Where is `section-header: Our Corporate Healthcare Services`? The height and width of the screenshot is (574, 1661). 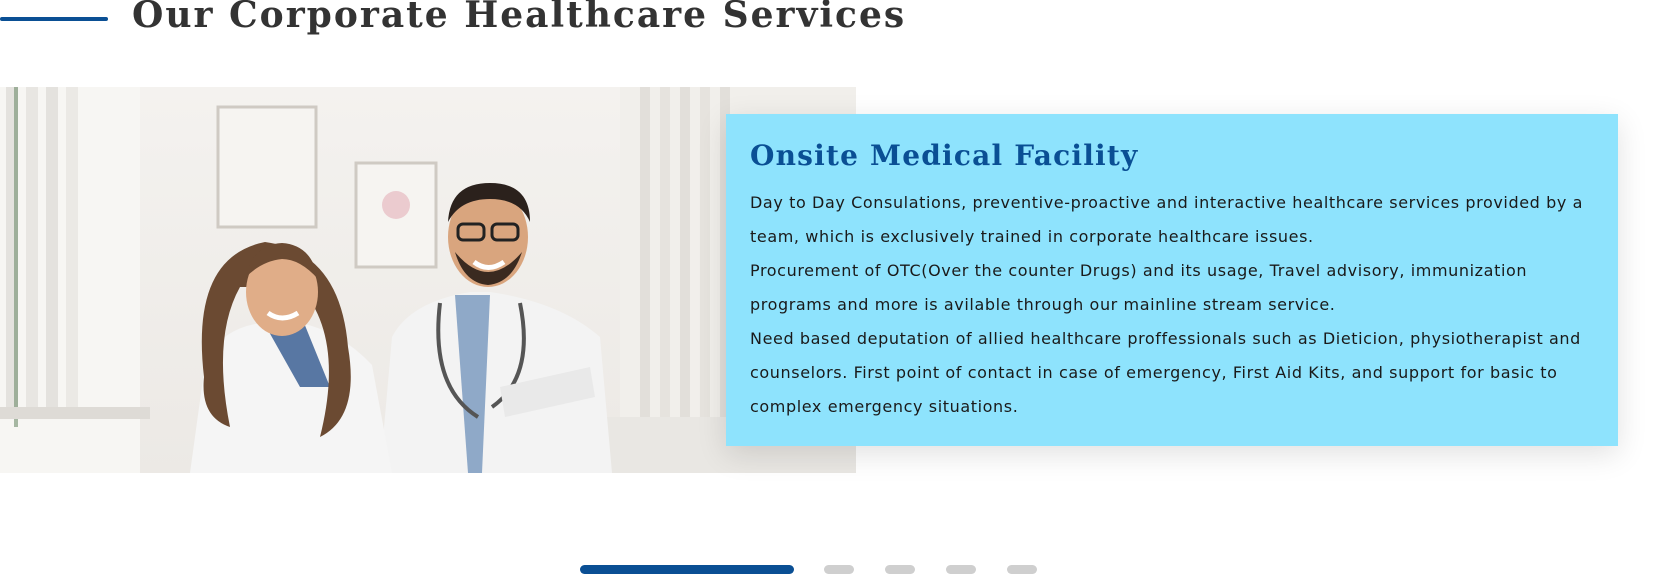
section-header: Our Corporate Healthcare Services is located at coordinates (452, 20).